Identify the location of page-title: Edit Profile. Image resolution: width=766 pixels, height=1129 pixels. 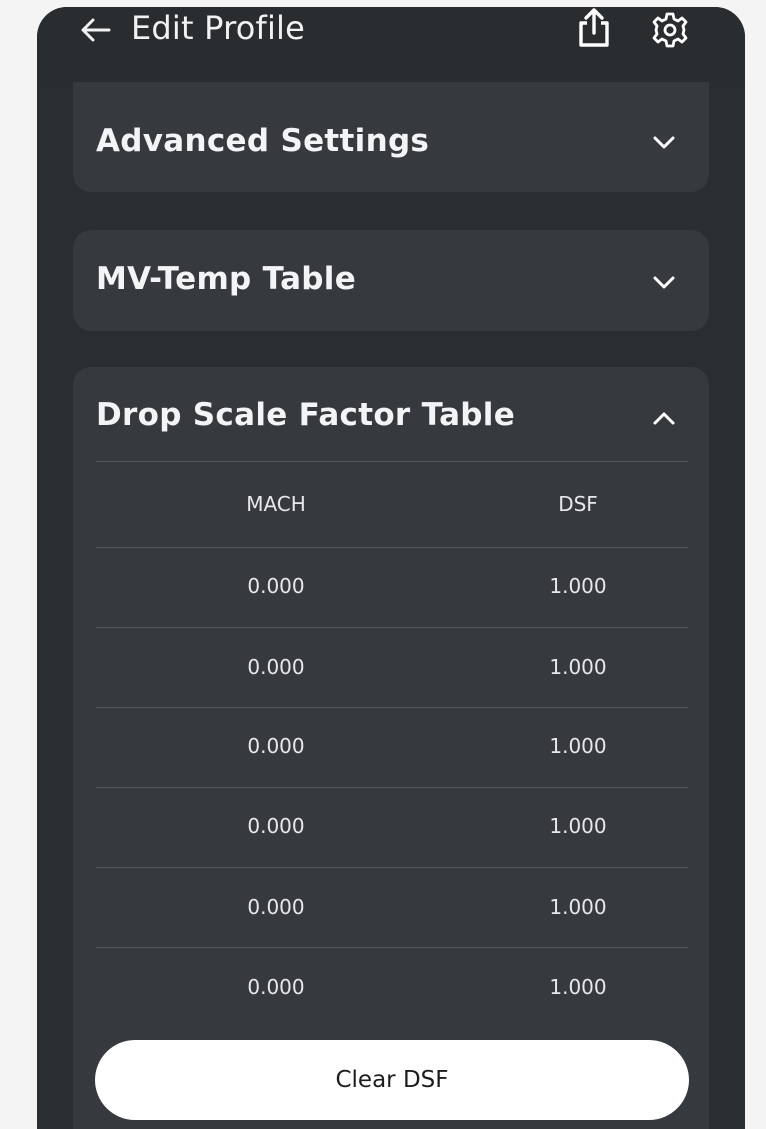
(218, 28).